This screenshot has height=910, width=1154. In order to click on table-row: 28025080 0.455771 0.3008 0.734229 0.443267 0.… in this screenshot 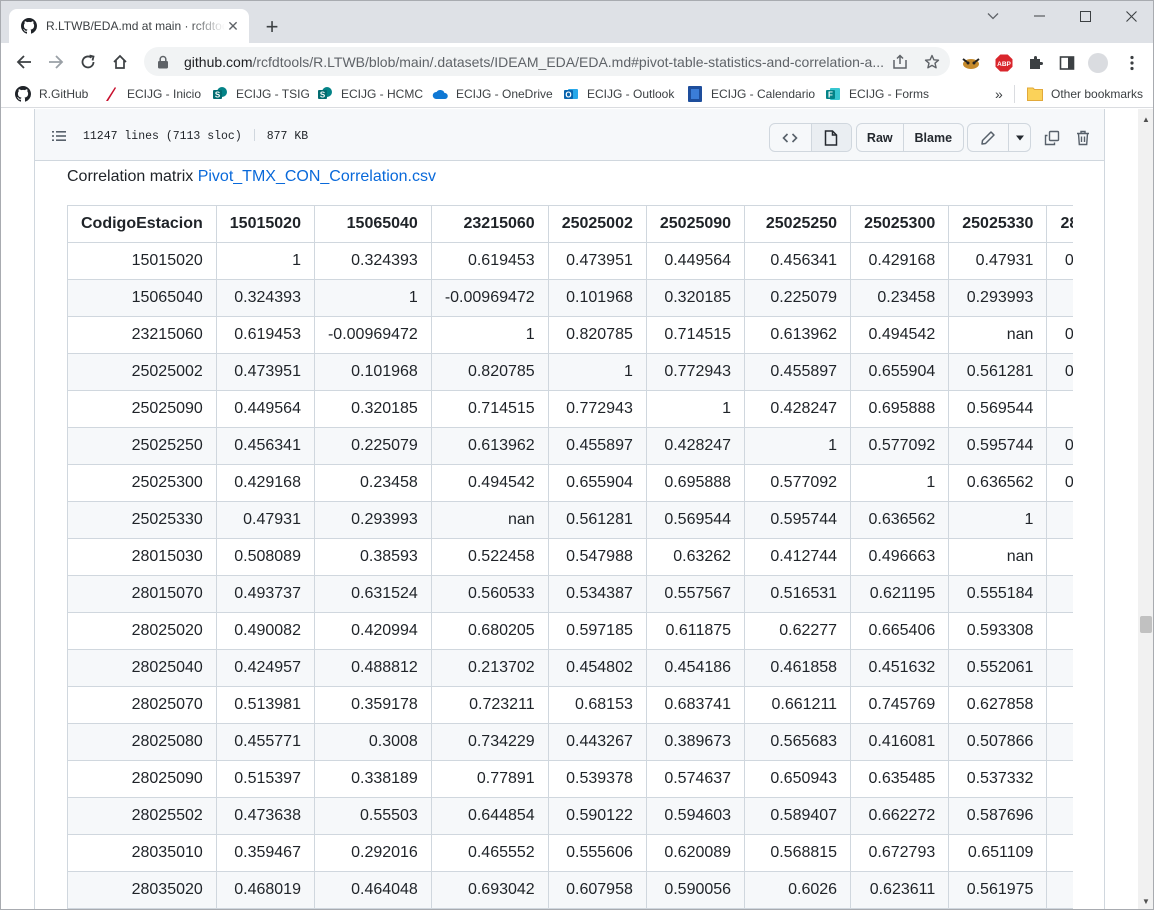, I will do `click(570, 742)`.